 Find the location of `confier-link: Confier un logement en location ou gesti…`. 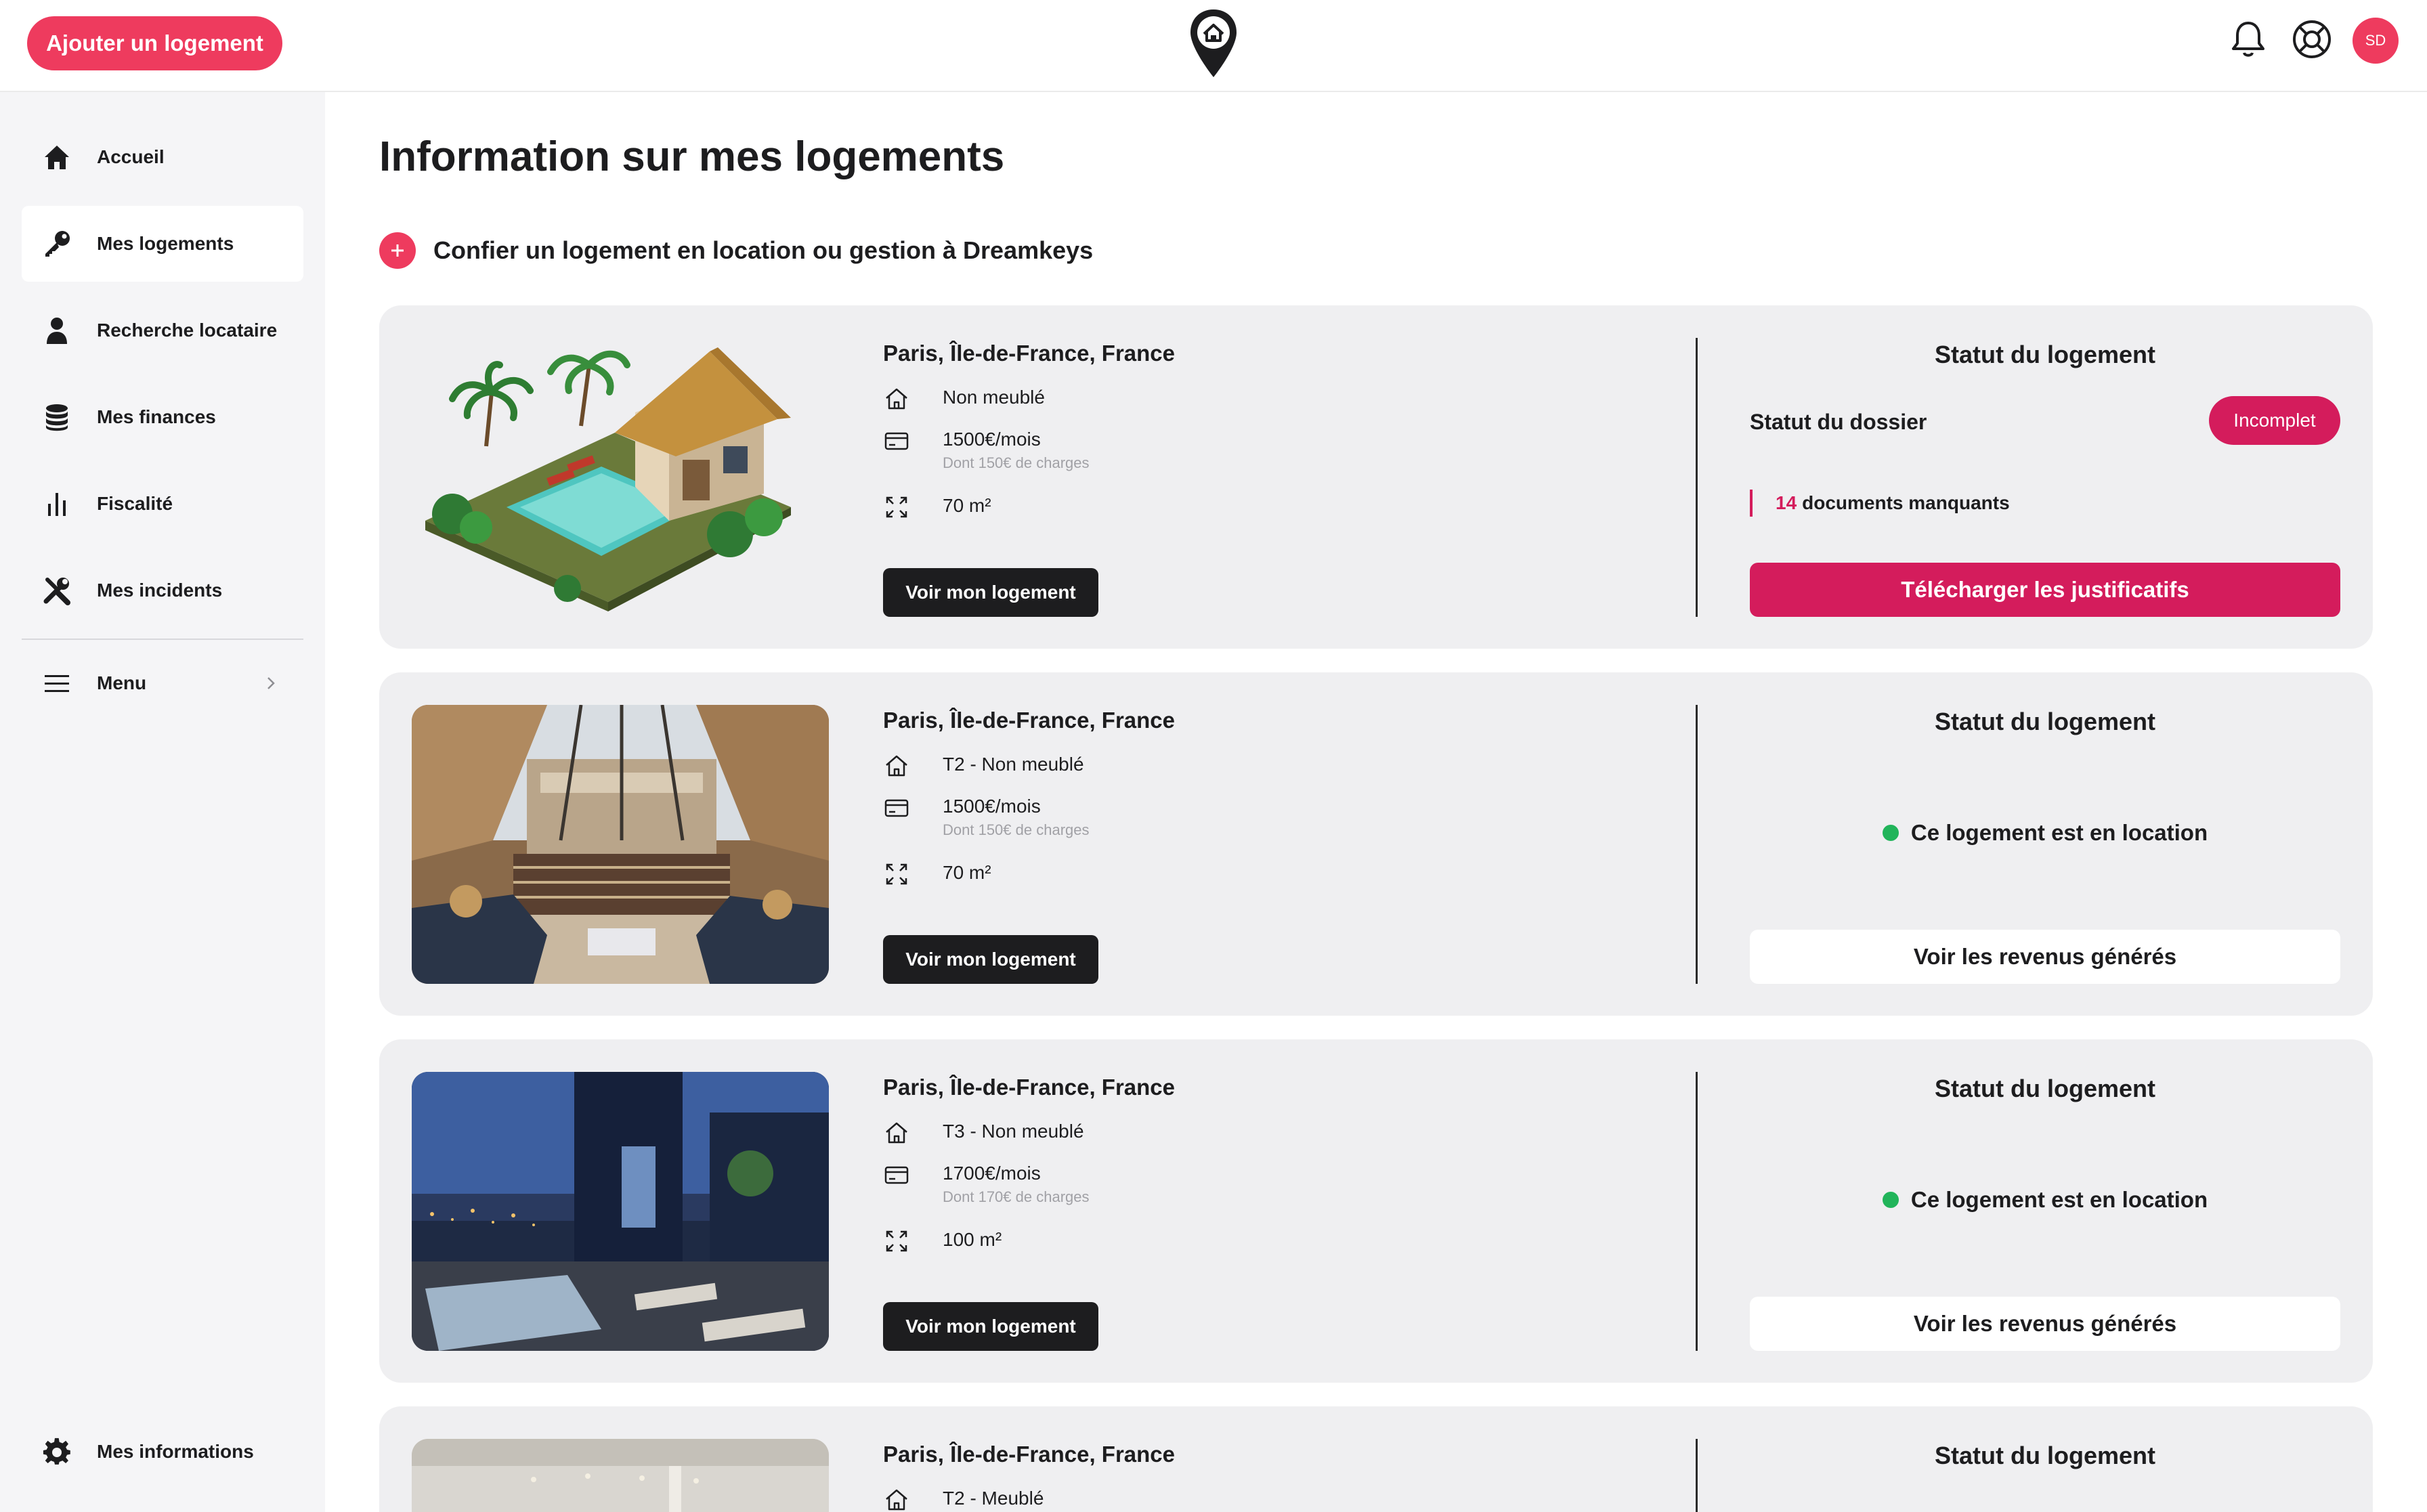

confier-link: Confier un logement en location ou gesti… is located at coordinates (736, 250).